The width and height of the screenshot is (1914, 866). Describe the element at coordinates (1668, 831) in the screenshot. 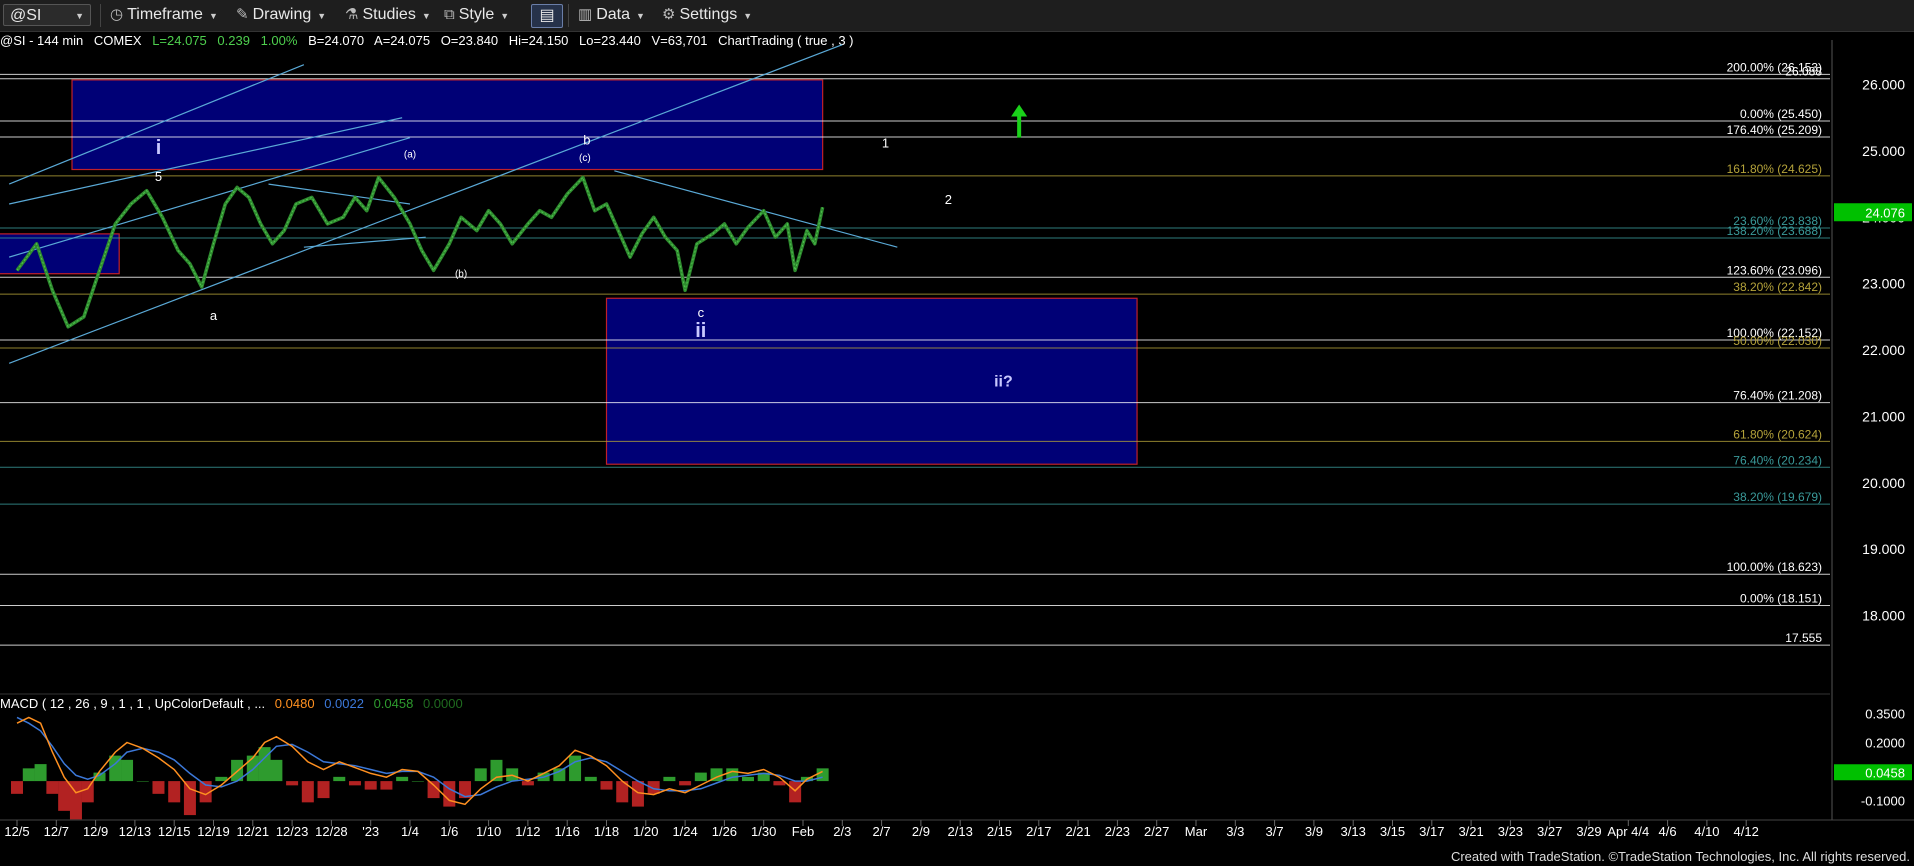

I see `time-tick-label: 4/6` at that location.